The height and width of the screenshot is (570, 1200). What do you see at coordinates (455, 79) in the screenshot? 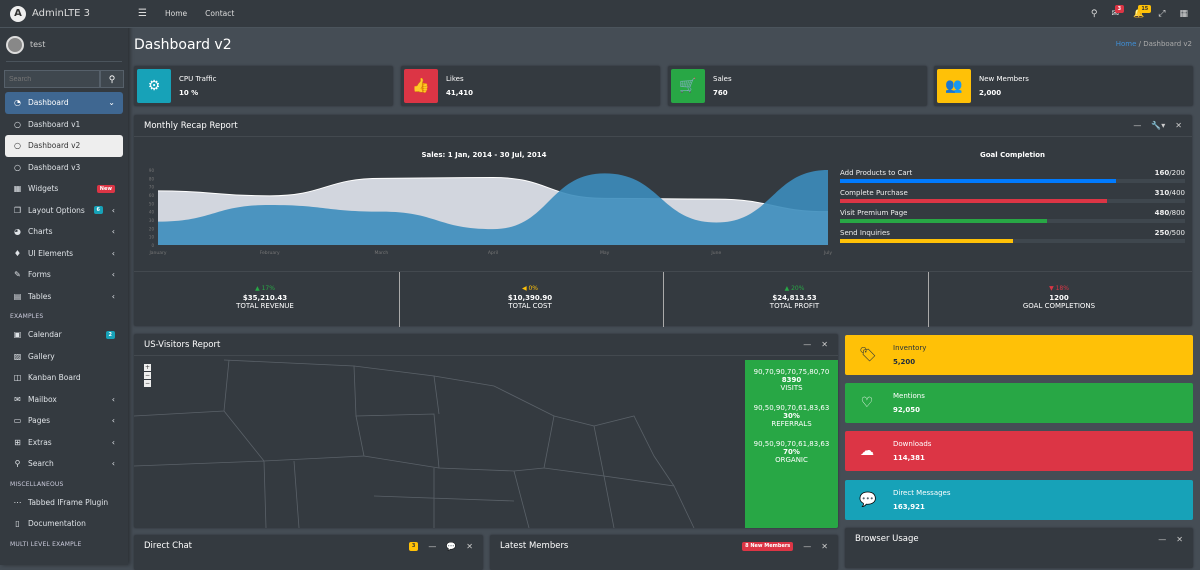
I see `info-box-label: Likes` at bounding box center [455, 79].